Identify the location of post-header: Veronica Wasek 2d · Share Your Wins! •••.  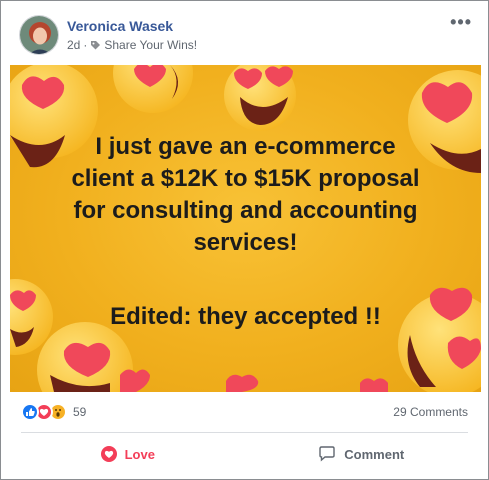
(244, 37).